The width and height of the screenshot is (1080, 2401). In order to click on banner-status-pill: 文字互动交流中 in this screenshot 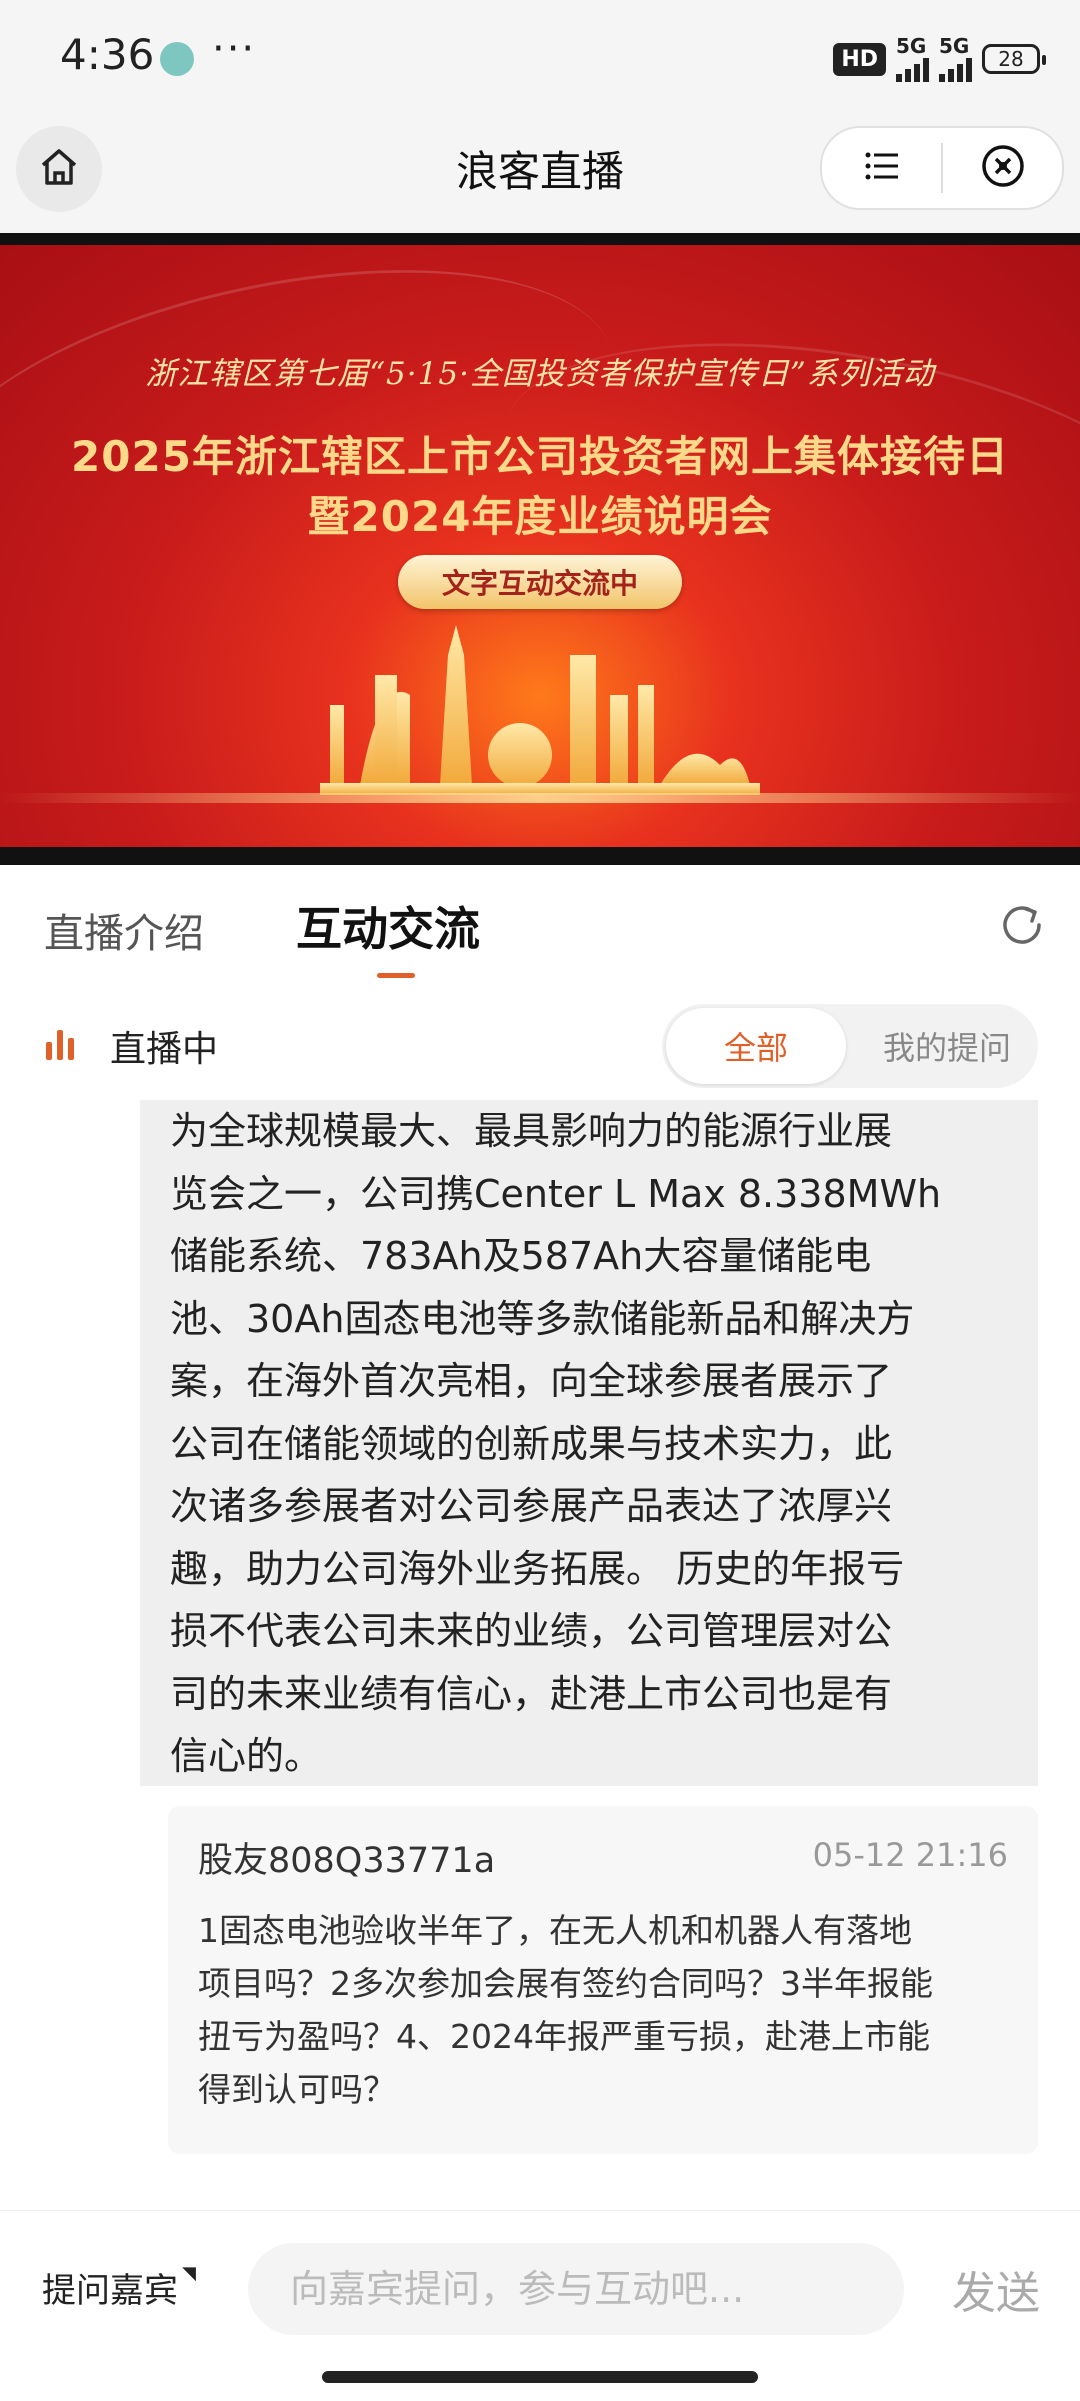, I will do `click(540, 582)`.